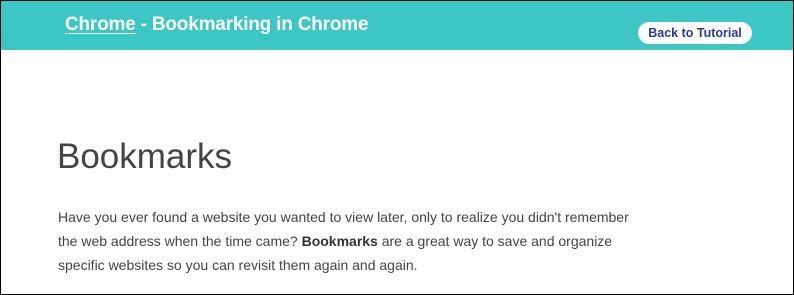  Describe the element at coordinates (100, 24) in the screenshot. I see `course-link-chrome: Chrome` at that location.